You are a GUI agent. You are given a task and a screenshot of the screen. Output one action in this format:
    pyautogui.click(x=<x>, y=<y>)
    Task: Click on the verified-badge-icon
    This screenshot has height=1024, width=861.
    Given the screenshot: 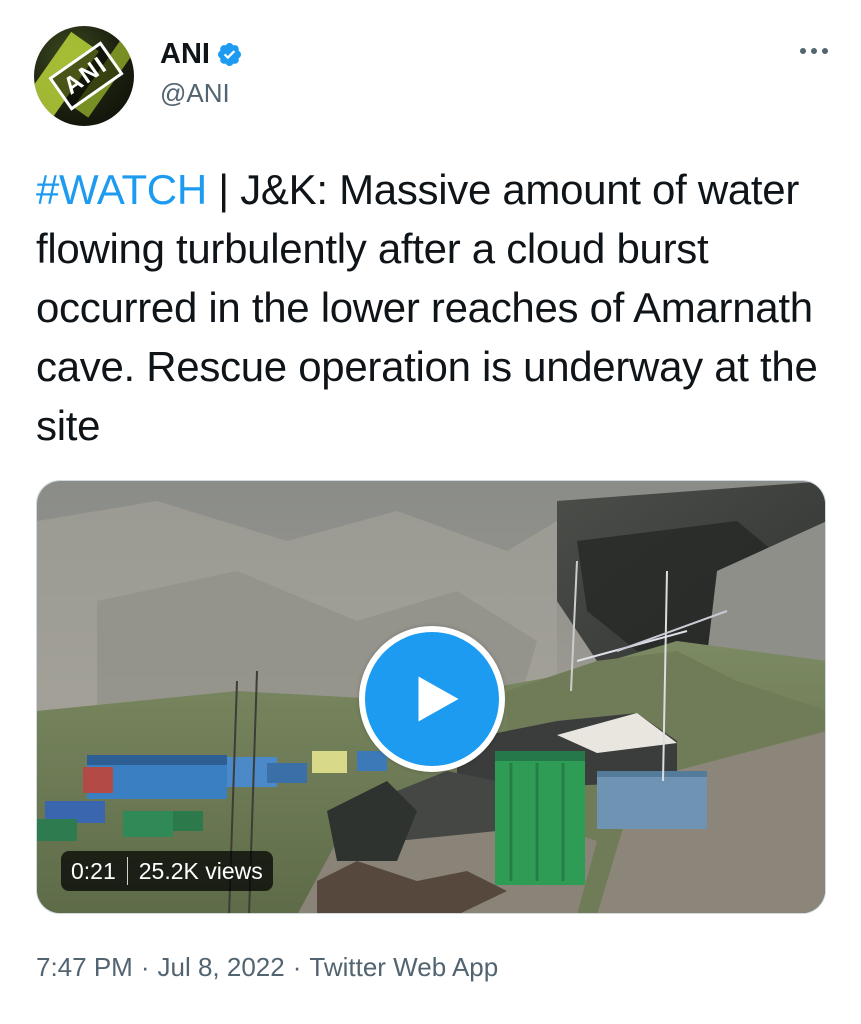 What is the action you would take?
    pyautogui.click(x=229, y=54)
    